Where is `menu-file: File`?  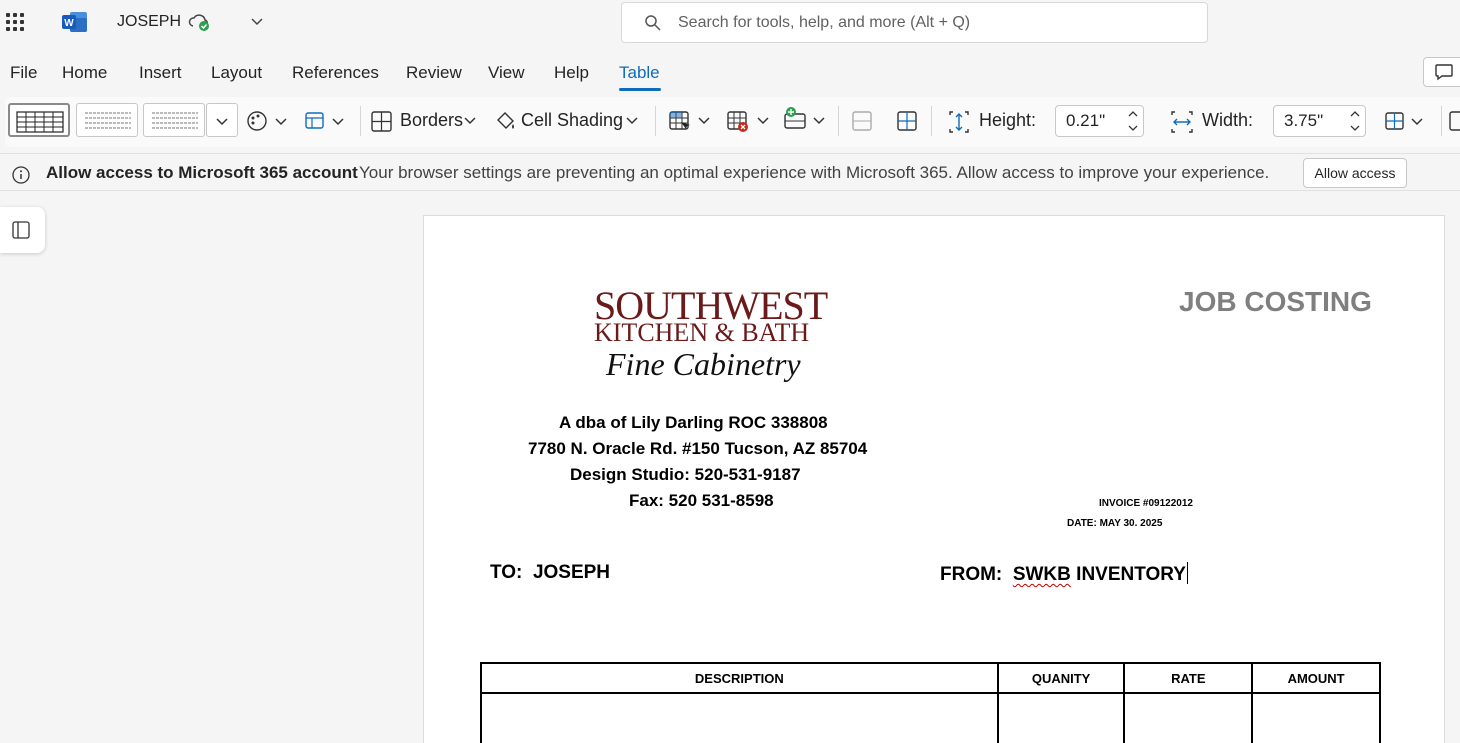
menu-file: File is located at coordinates (23, 73).